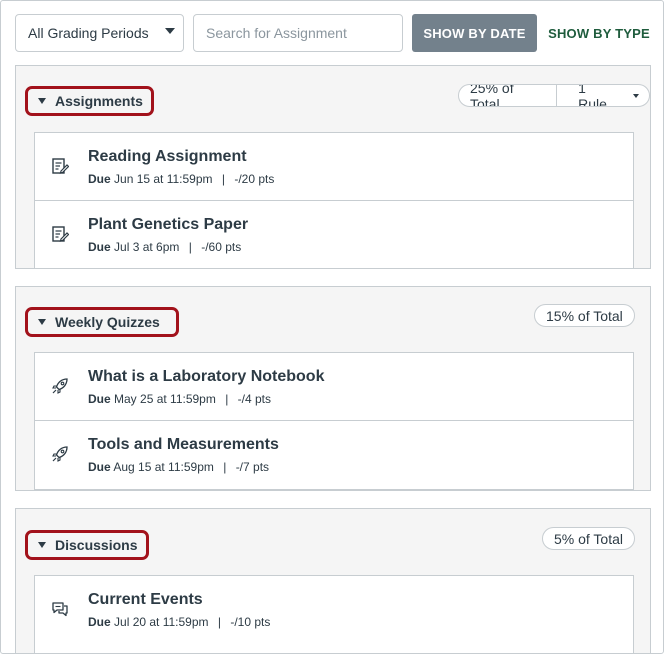 Image resolution: width=664 pixels, height=654 pixels. What do you see at coordinates (147, 247) in the screenshot?
I see `due-date: Jul 3 at 6pm` at bounding box center [147, 247].